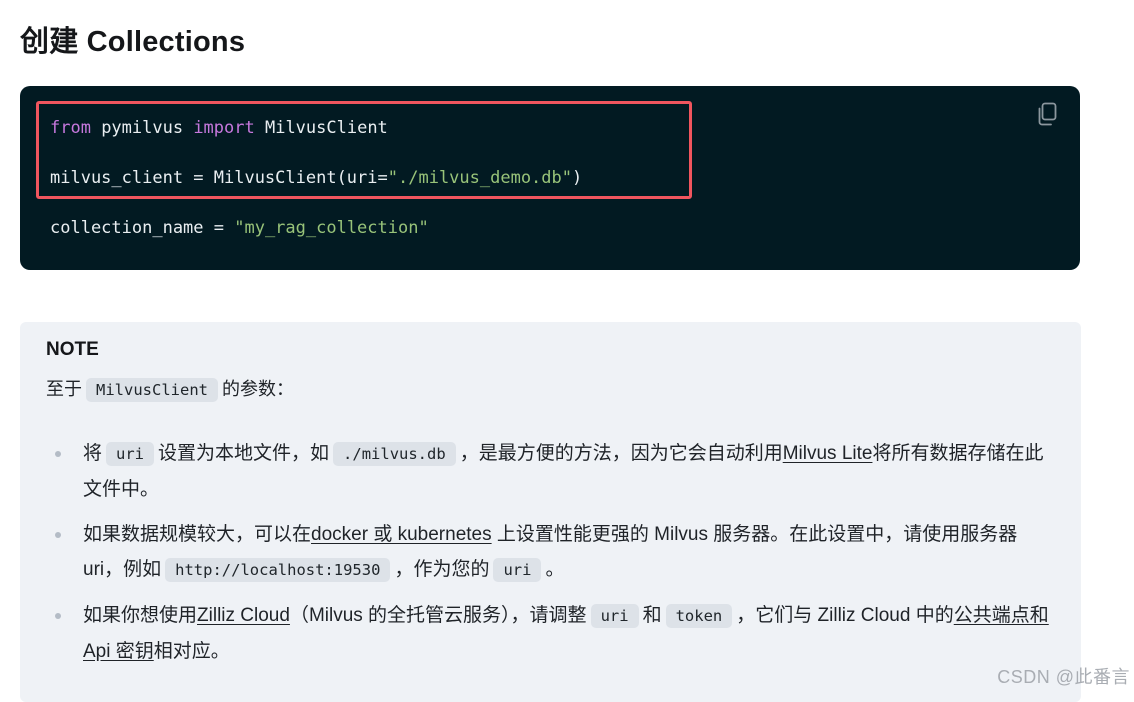 The height and width of the screenshot is (702, 1134). I want to click on link-docker-kubernetes: docker 或 kubernetes, so click(401, 534).